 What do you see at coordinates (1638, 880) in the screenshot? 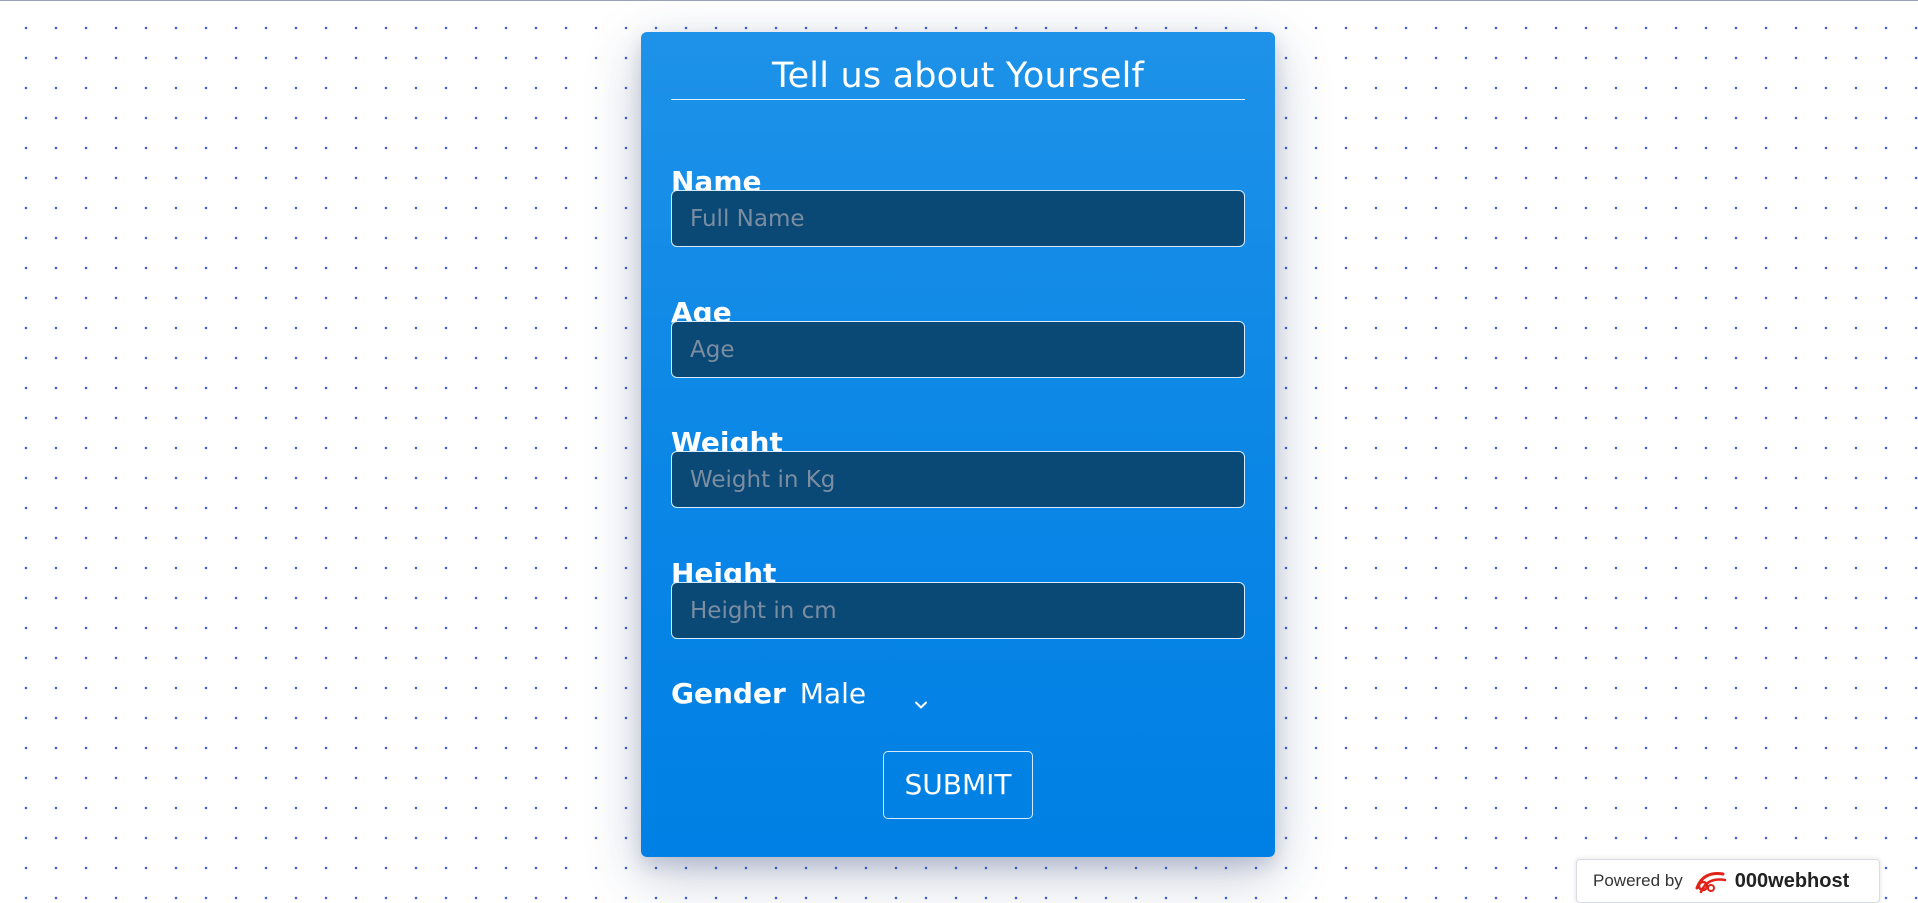
I see `powered-by-text: Powered by` at bounding box center [1638, 880].